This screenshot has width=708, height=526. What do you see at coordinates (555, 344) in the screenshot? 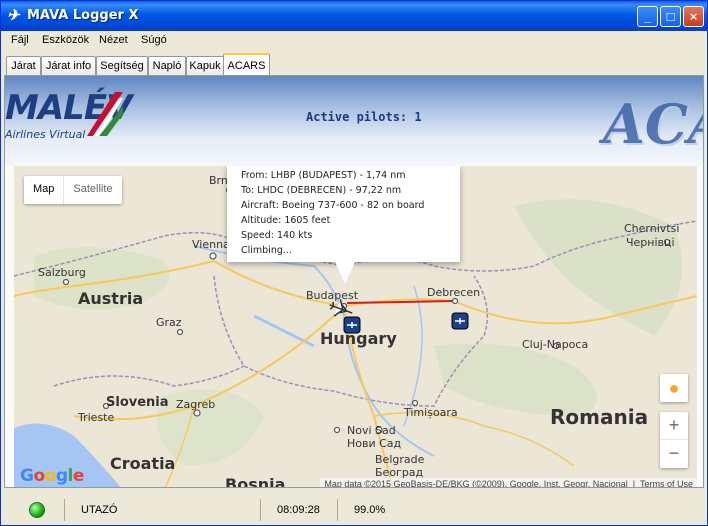
I see `map-label-cluj: Cluj-Napoca` at bounding box center [555, 344].